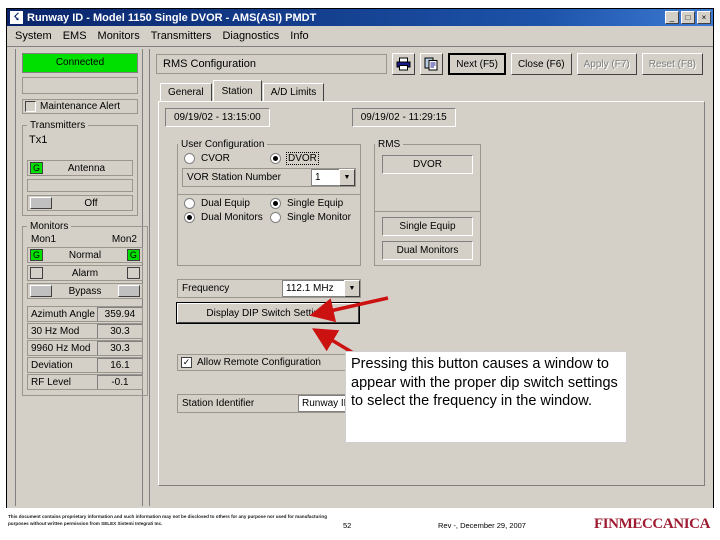 Image resolution: width=720 pixels, height=540 pixels. Describe the element at coordinates (429, 88) in the screenshot. I see `tab-strip: General Station A/D Limits` at that location.